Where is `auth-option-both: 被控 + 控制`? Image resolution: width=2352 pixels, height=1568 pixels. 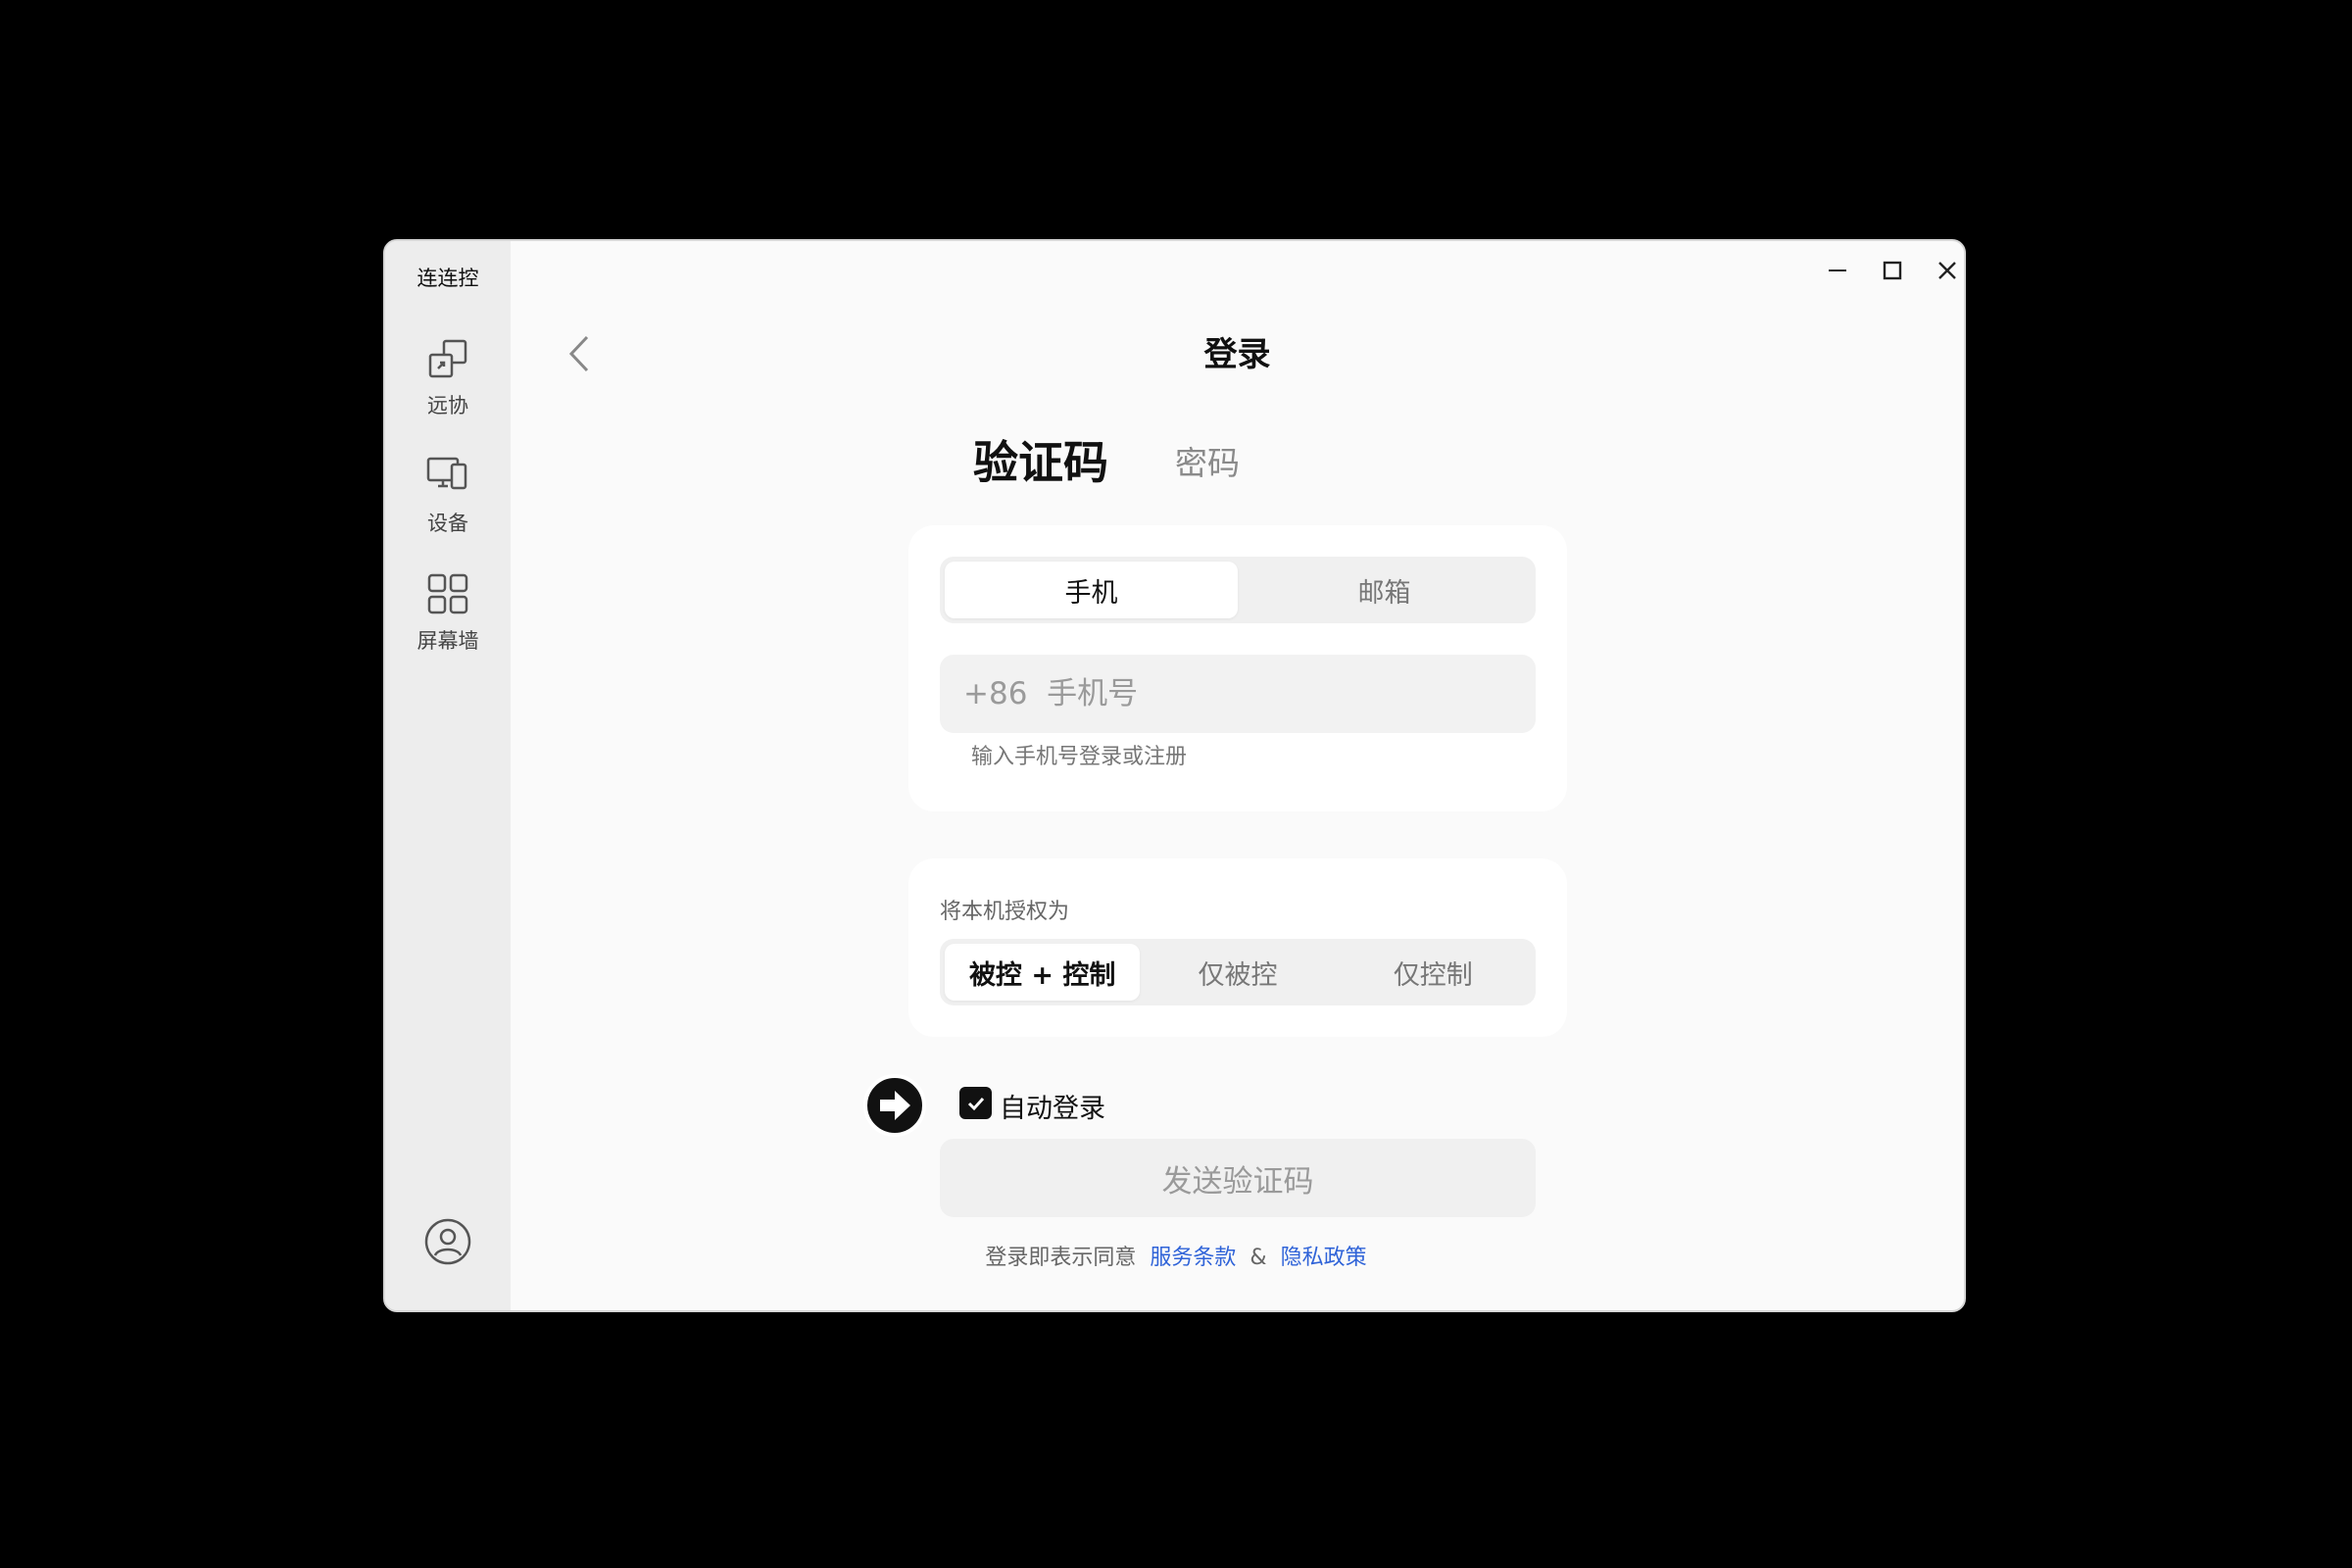
auth-option-both: 被控 + 控制 is located at coordinates (1043, 972).